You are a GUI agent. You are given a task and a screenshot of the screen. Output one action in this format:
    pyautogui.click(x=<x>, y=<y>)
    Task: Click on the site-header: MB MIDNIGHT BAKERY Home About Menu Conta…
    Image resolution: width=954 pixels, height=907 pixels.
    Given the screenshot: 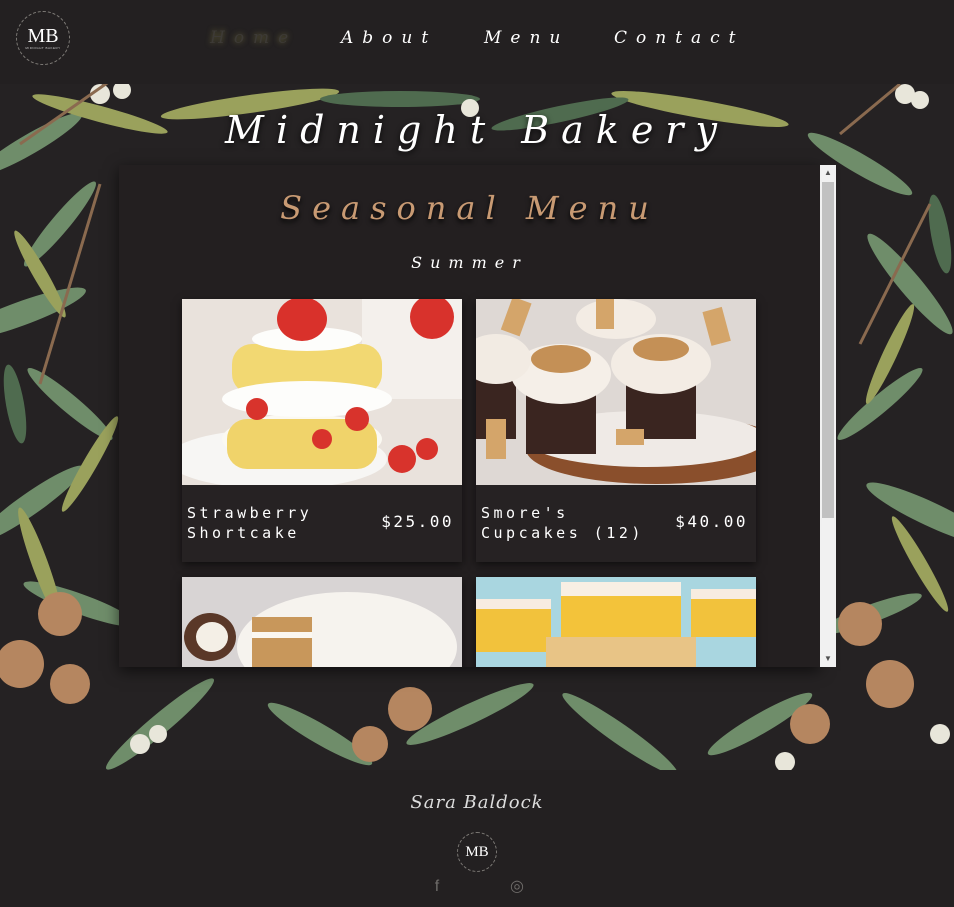 What is the action you would take?
    pyautogui.click(x=477, y=42)
    